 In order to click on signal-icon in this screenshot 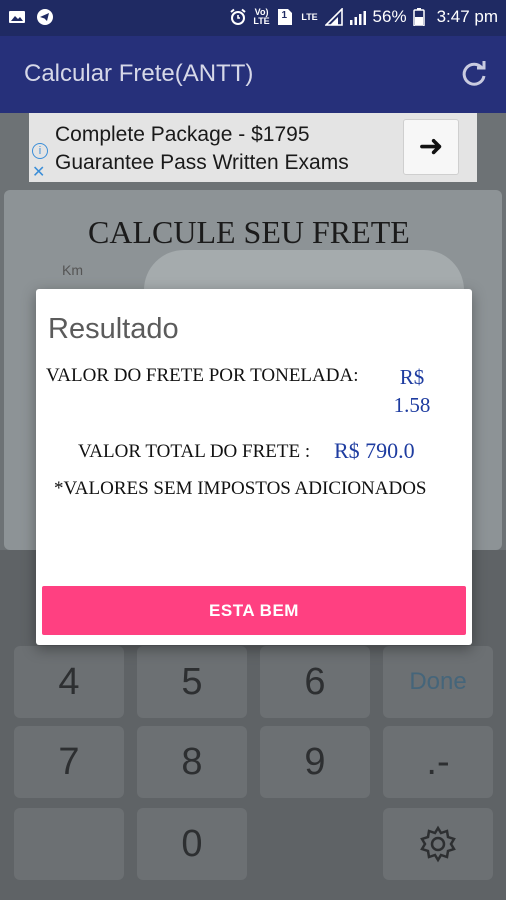, I will do `click(333, 16)`.